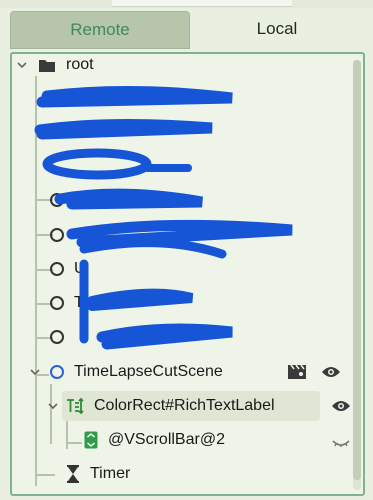 This screenshot has width=373, height=500. What do you see at coordinates (73, 474) in the screenshot?
I see `hourglass-icon` at bounding box center [73, 474].